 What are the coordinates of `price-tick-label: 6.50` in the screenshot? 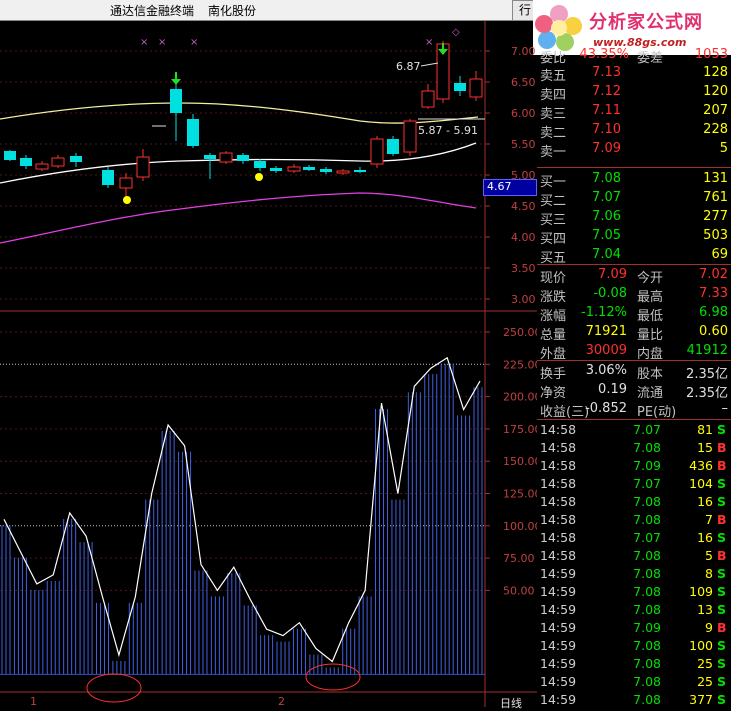 It's located at (523, 82).